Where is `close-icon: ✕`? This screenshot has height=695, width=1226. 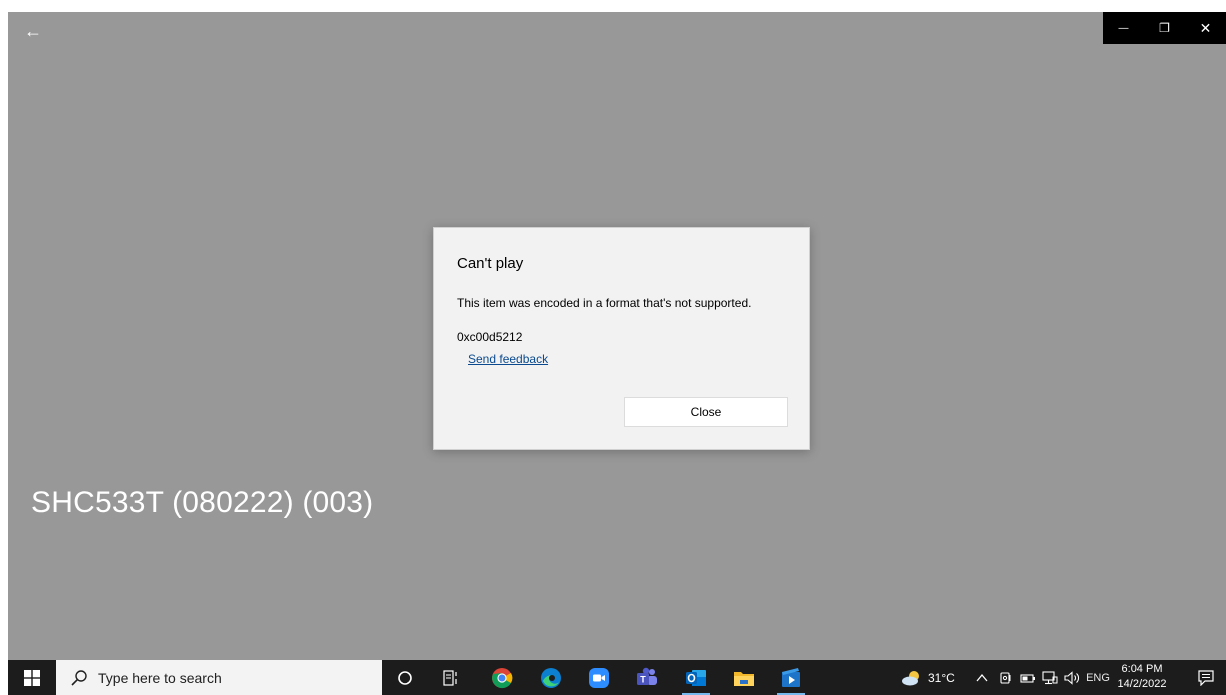
close-icon: ✕ is located at coordinates (1205, 27).